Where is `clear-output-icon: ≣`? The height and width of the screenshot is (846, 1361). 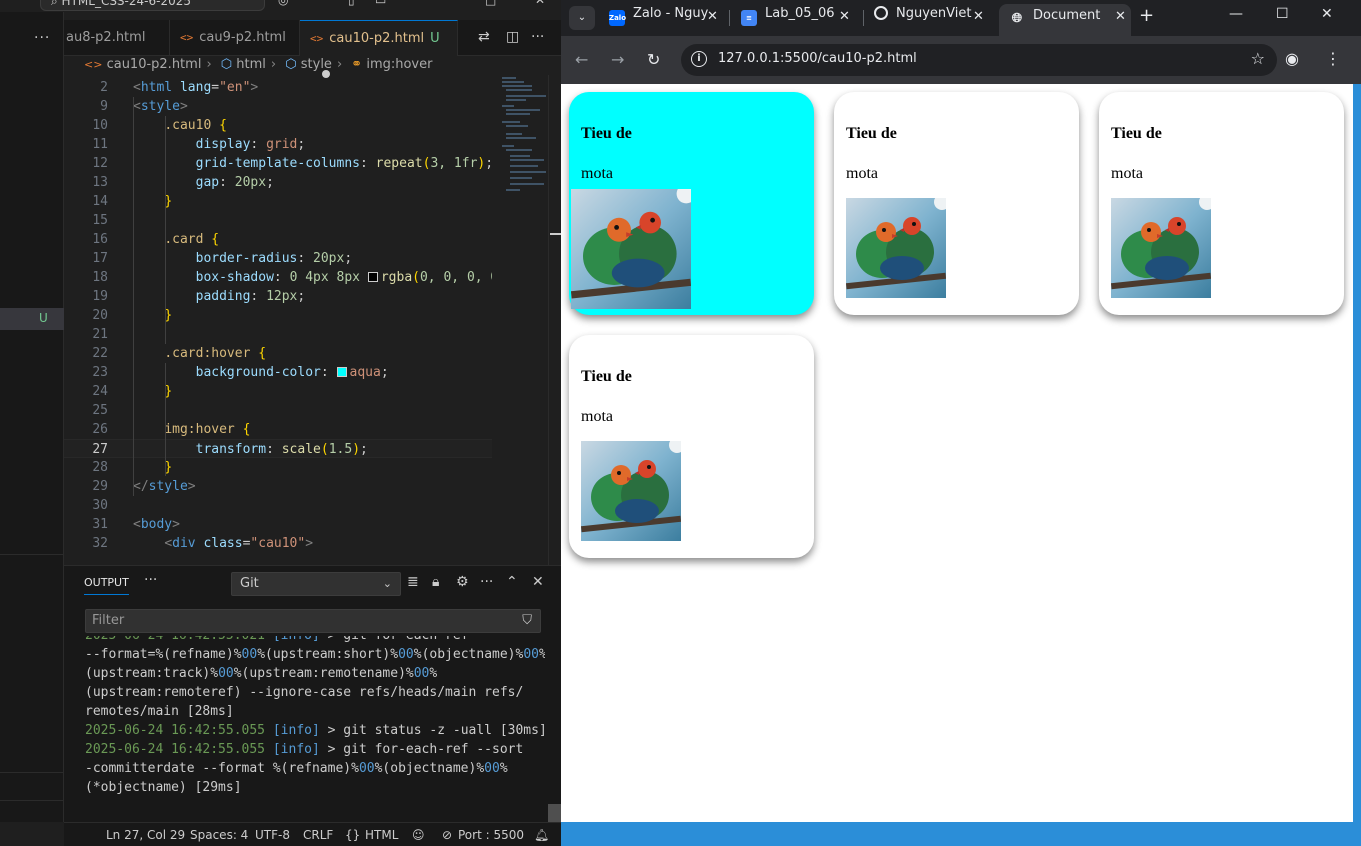 clear-output-icon: ≣ is located at coordinates (413, 582).